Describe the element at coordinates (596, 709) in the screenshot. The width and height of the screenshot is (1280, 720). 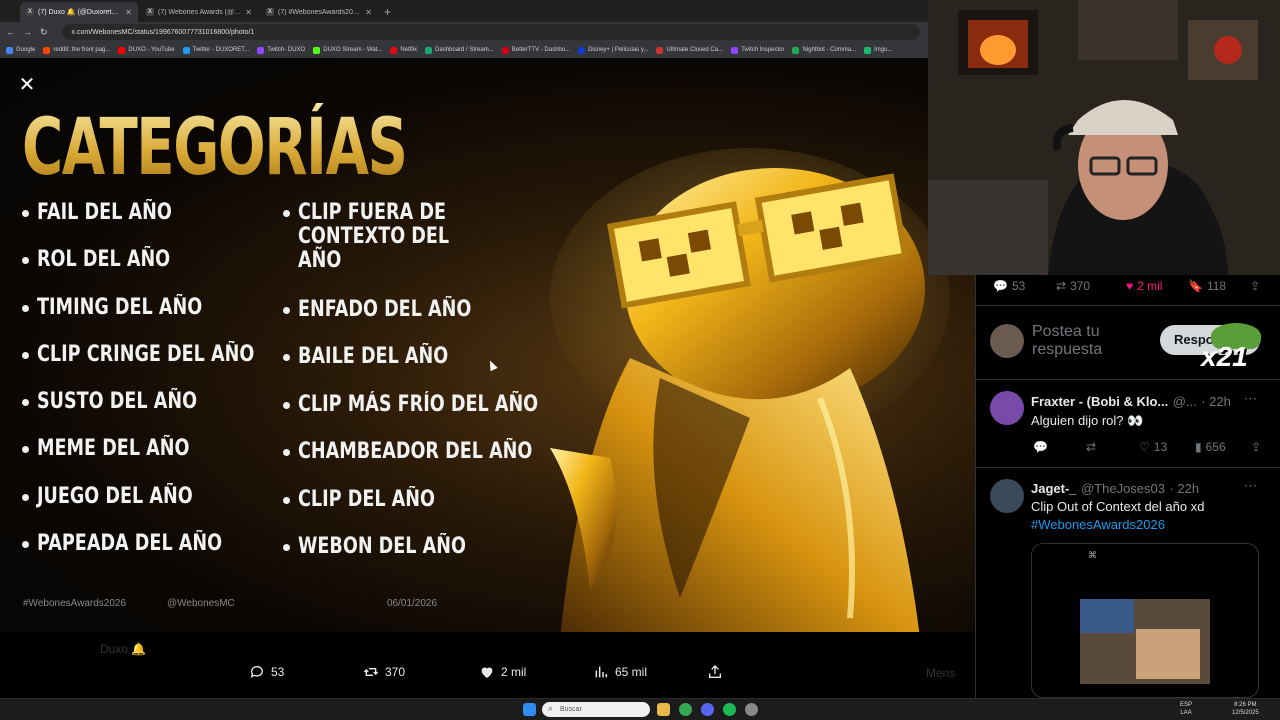
I see `taskbar-search: Buscar` at that location.